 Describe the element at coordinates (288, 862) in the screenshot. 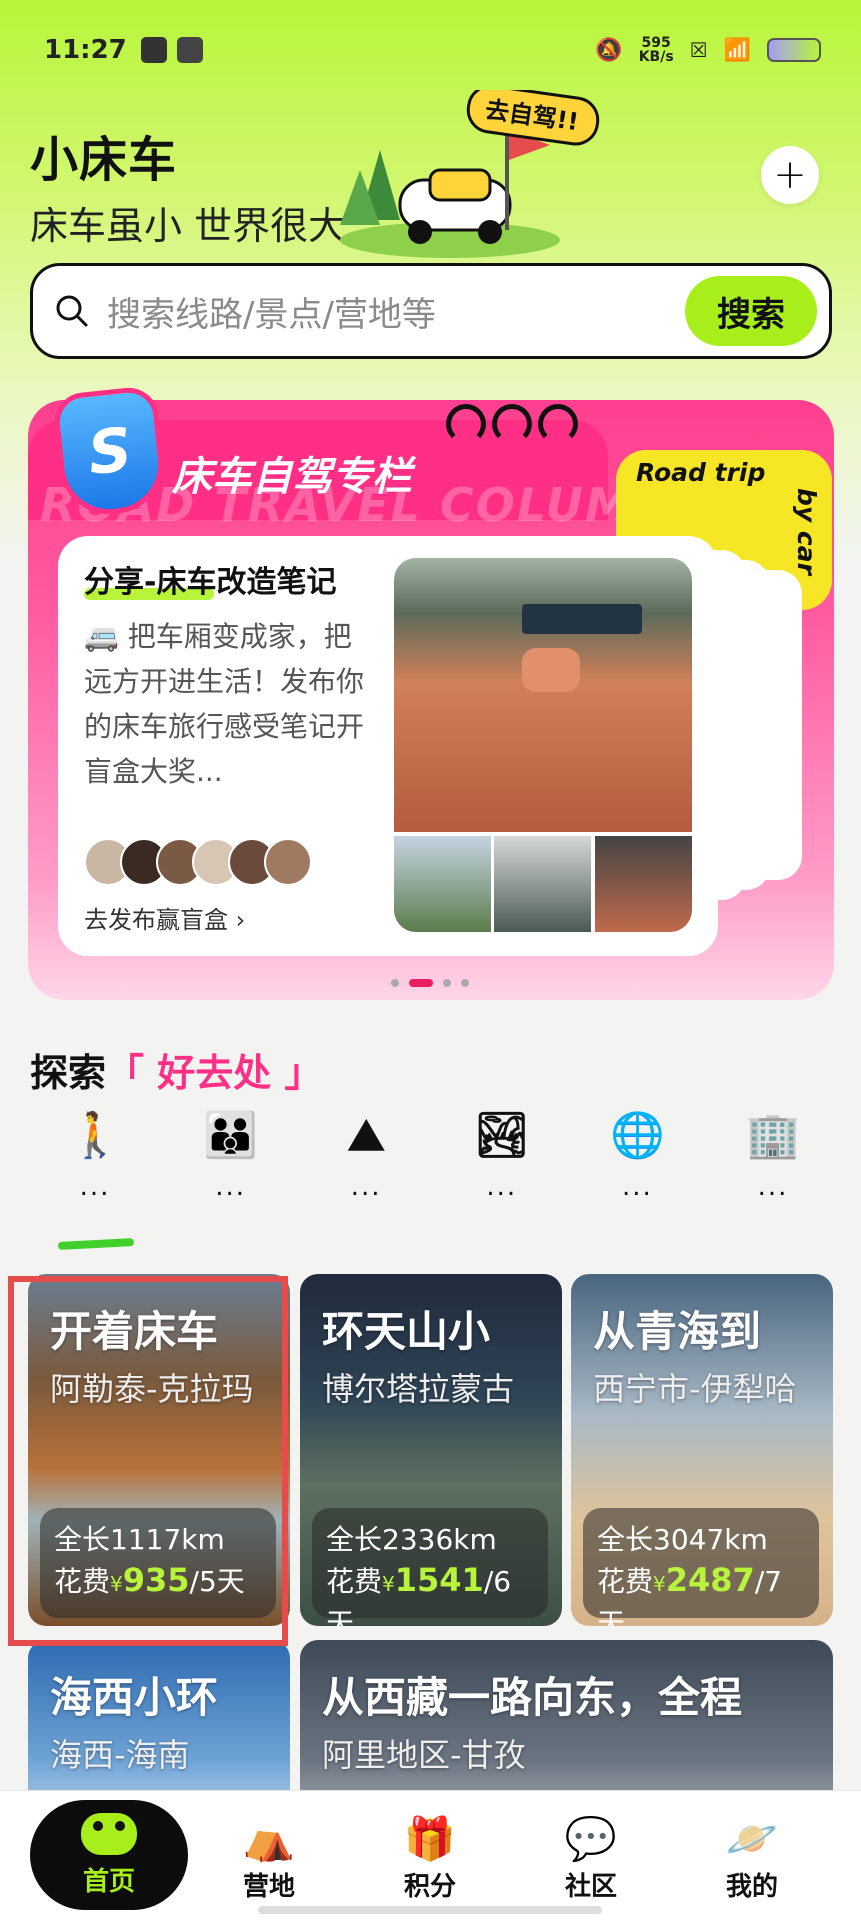

I see `avatar` at that location.